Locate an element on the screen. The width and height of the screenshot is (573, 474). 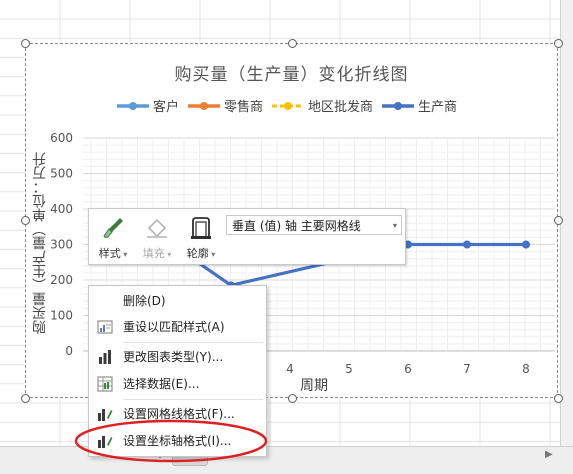
style-label: 样式 ▾ is located at coordinates (113, 253).